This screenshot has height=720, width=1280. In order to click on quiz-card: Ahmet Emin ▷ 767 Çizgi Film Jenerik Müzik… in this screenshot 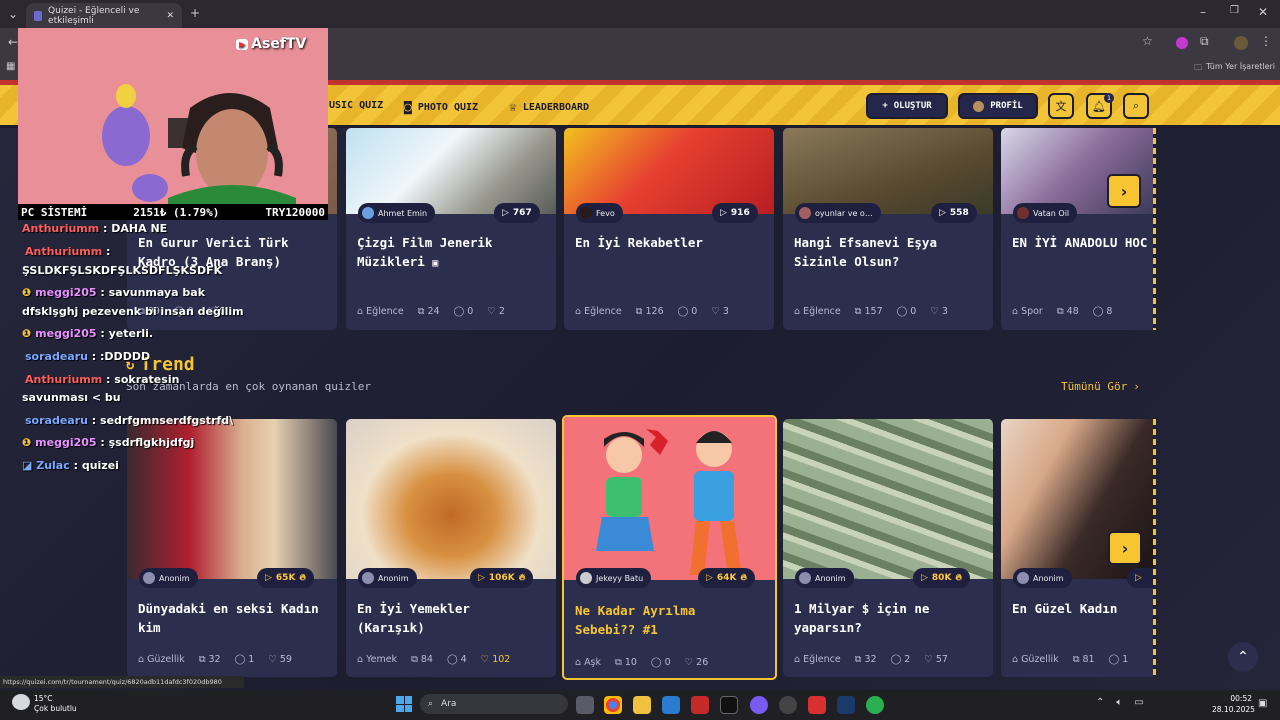, I will do `click(451, 229)`.